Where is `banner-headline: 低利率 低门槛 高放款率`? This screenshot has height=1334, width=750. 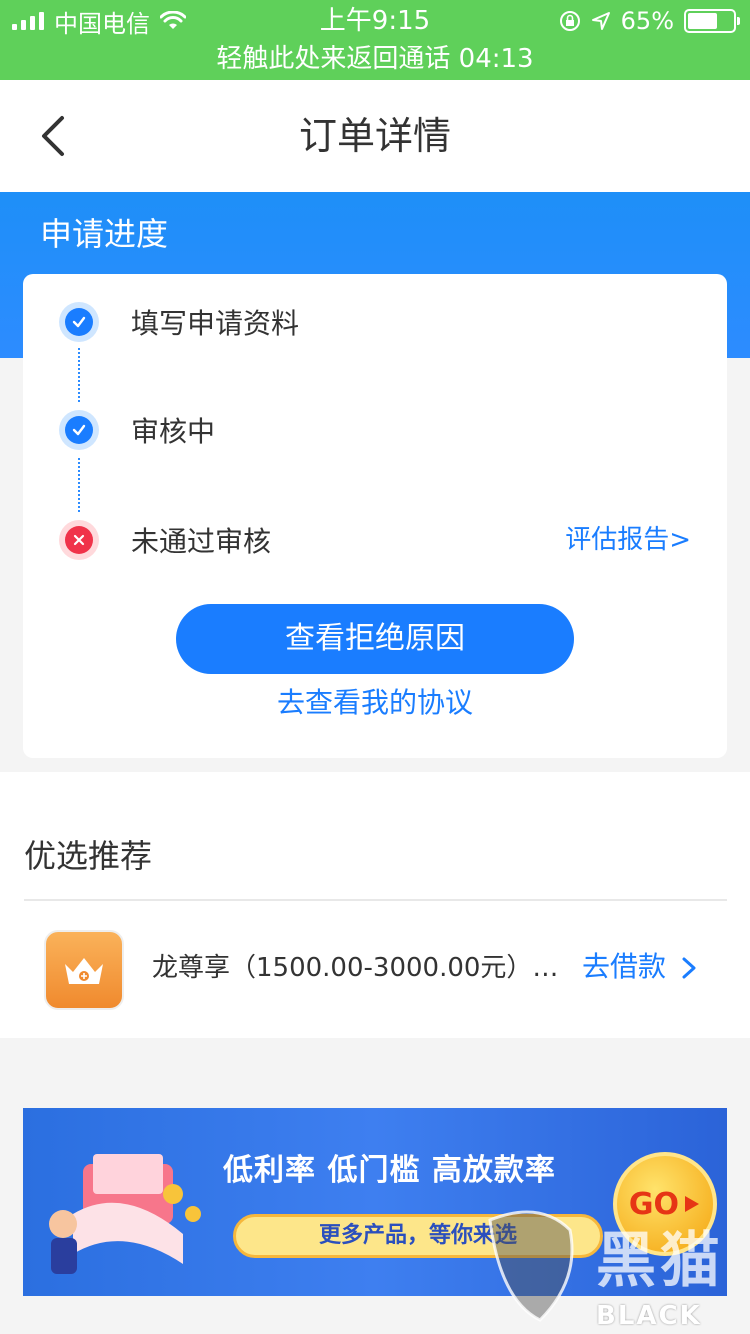 banner-headline: 低利率 低门槛 高放款率 is located at coordinates (389, 1170).